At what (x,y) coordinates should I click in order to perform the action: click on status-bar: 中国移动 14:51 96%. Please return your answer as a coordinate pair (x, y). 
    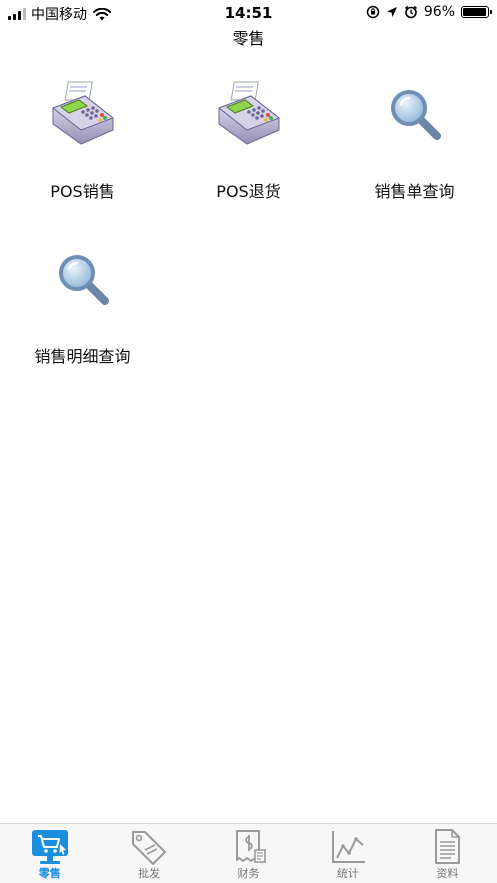
    Looking at the image, I should click on (248, 13).